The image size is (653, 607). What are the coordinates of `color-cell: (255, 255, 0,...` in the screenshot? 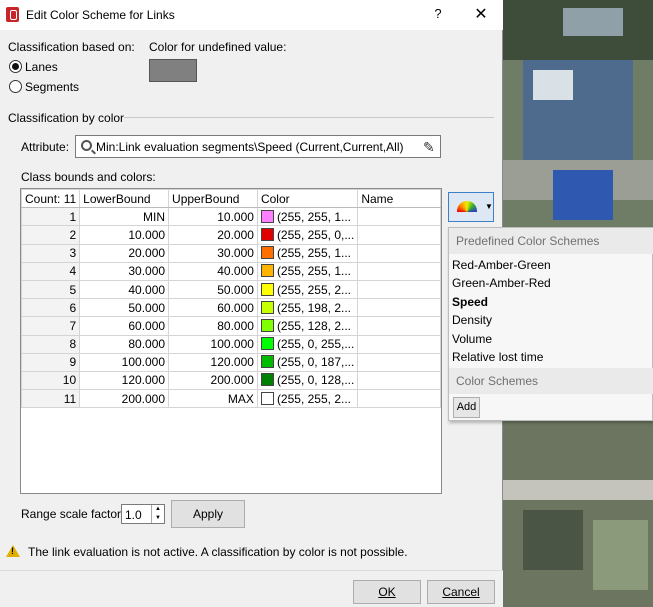 It's located at (307, 235).